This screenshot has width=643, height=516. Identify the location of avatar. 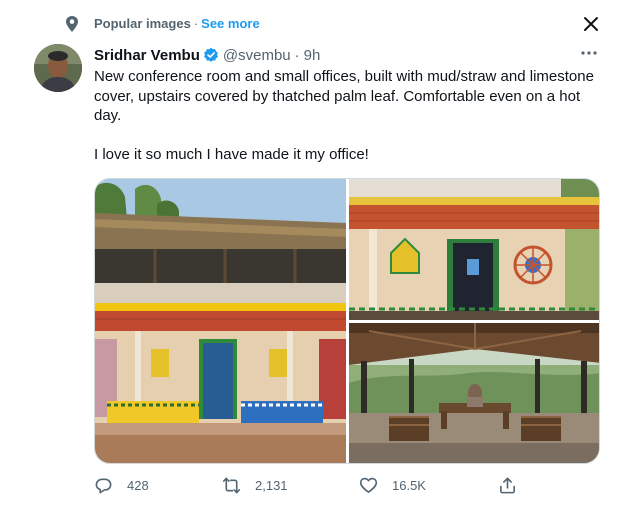
(58, 68).